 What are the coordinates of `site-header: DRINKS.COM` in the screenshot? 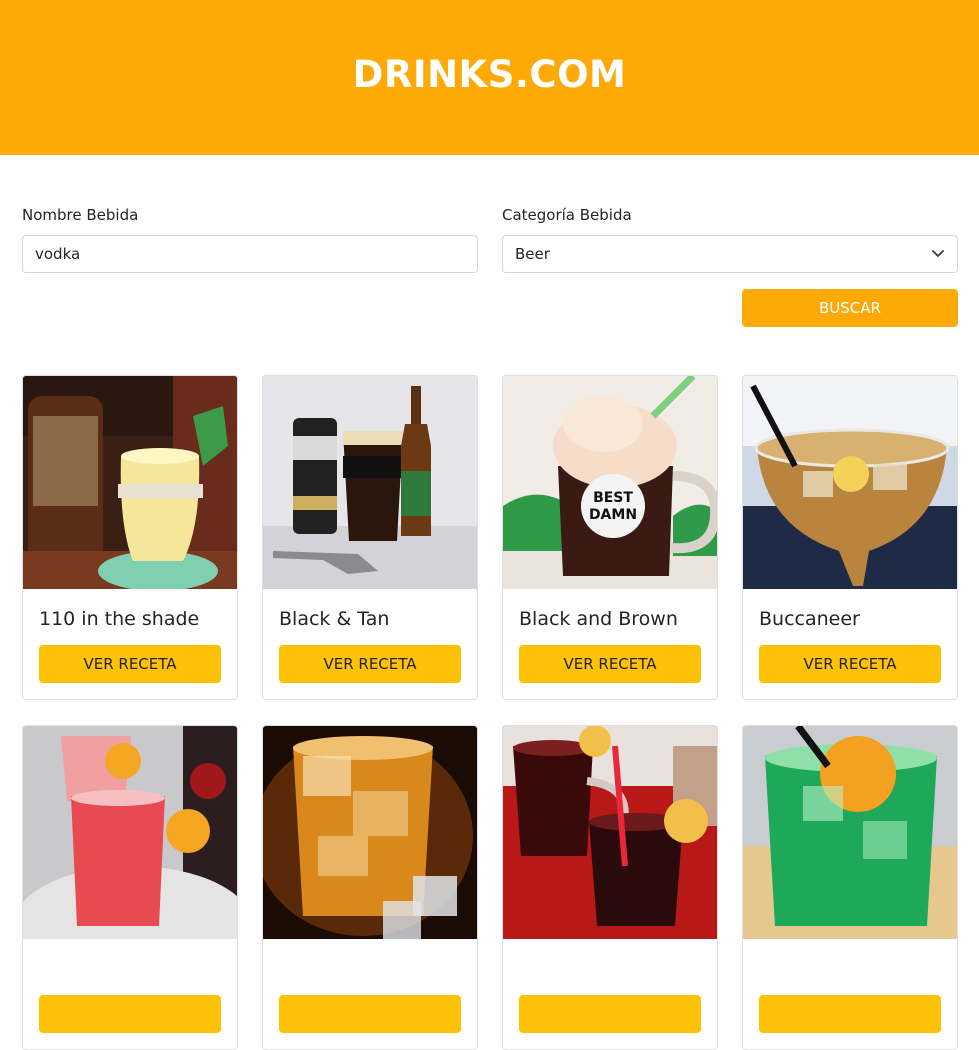 It's located at (489, 77).